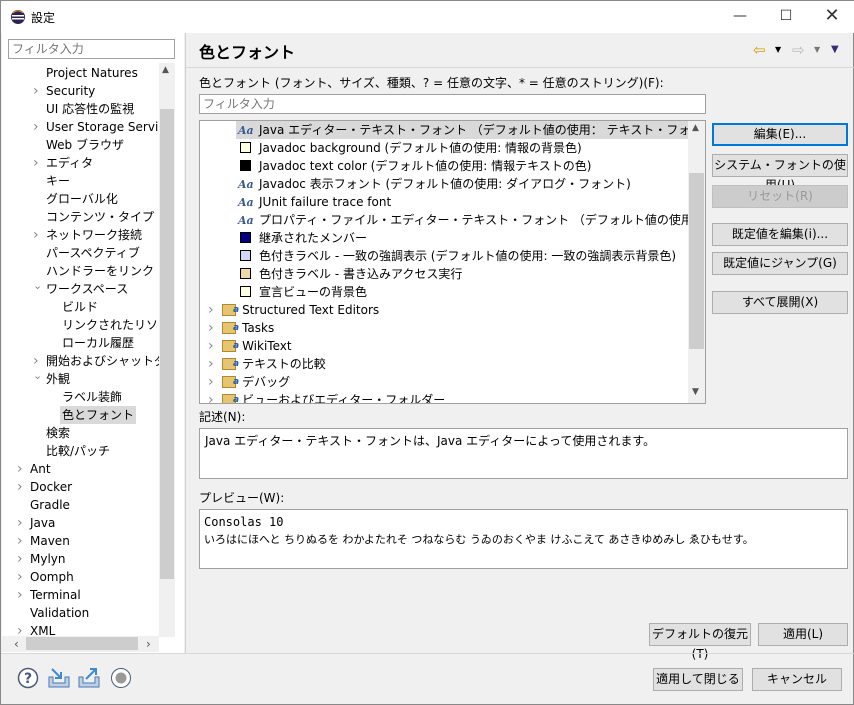 This screenshot has height=705, width=854. Describe the element at coordinates (350, 274) in the screenshot. I see `tree-item: 色付きラベル - 書き込みアクセス実行` at that location.